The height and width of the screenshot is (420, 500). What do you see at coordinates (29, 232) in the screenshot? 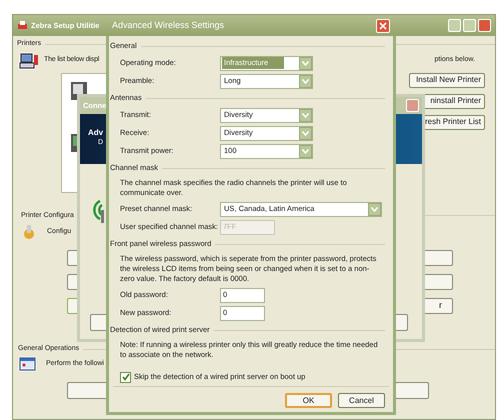
I see `gear-icon` at bounding box center [29, 232].